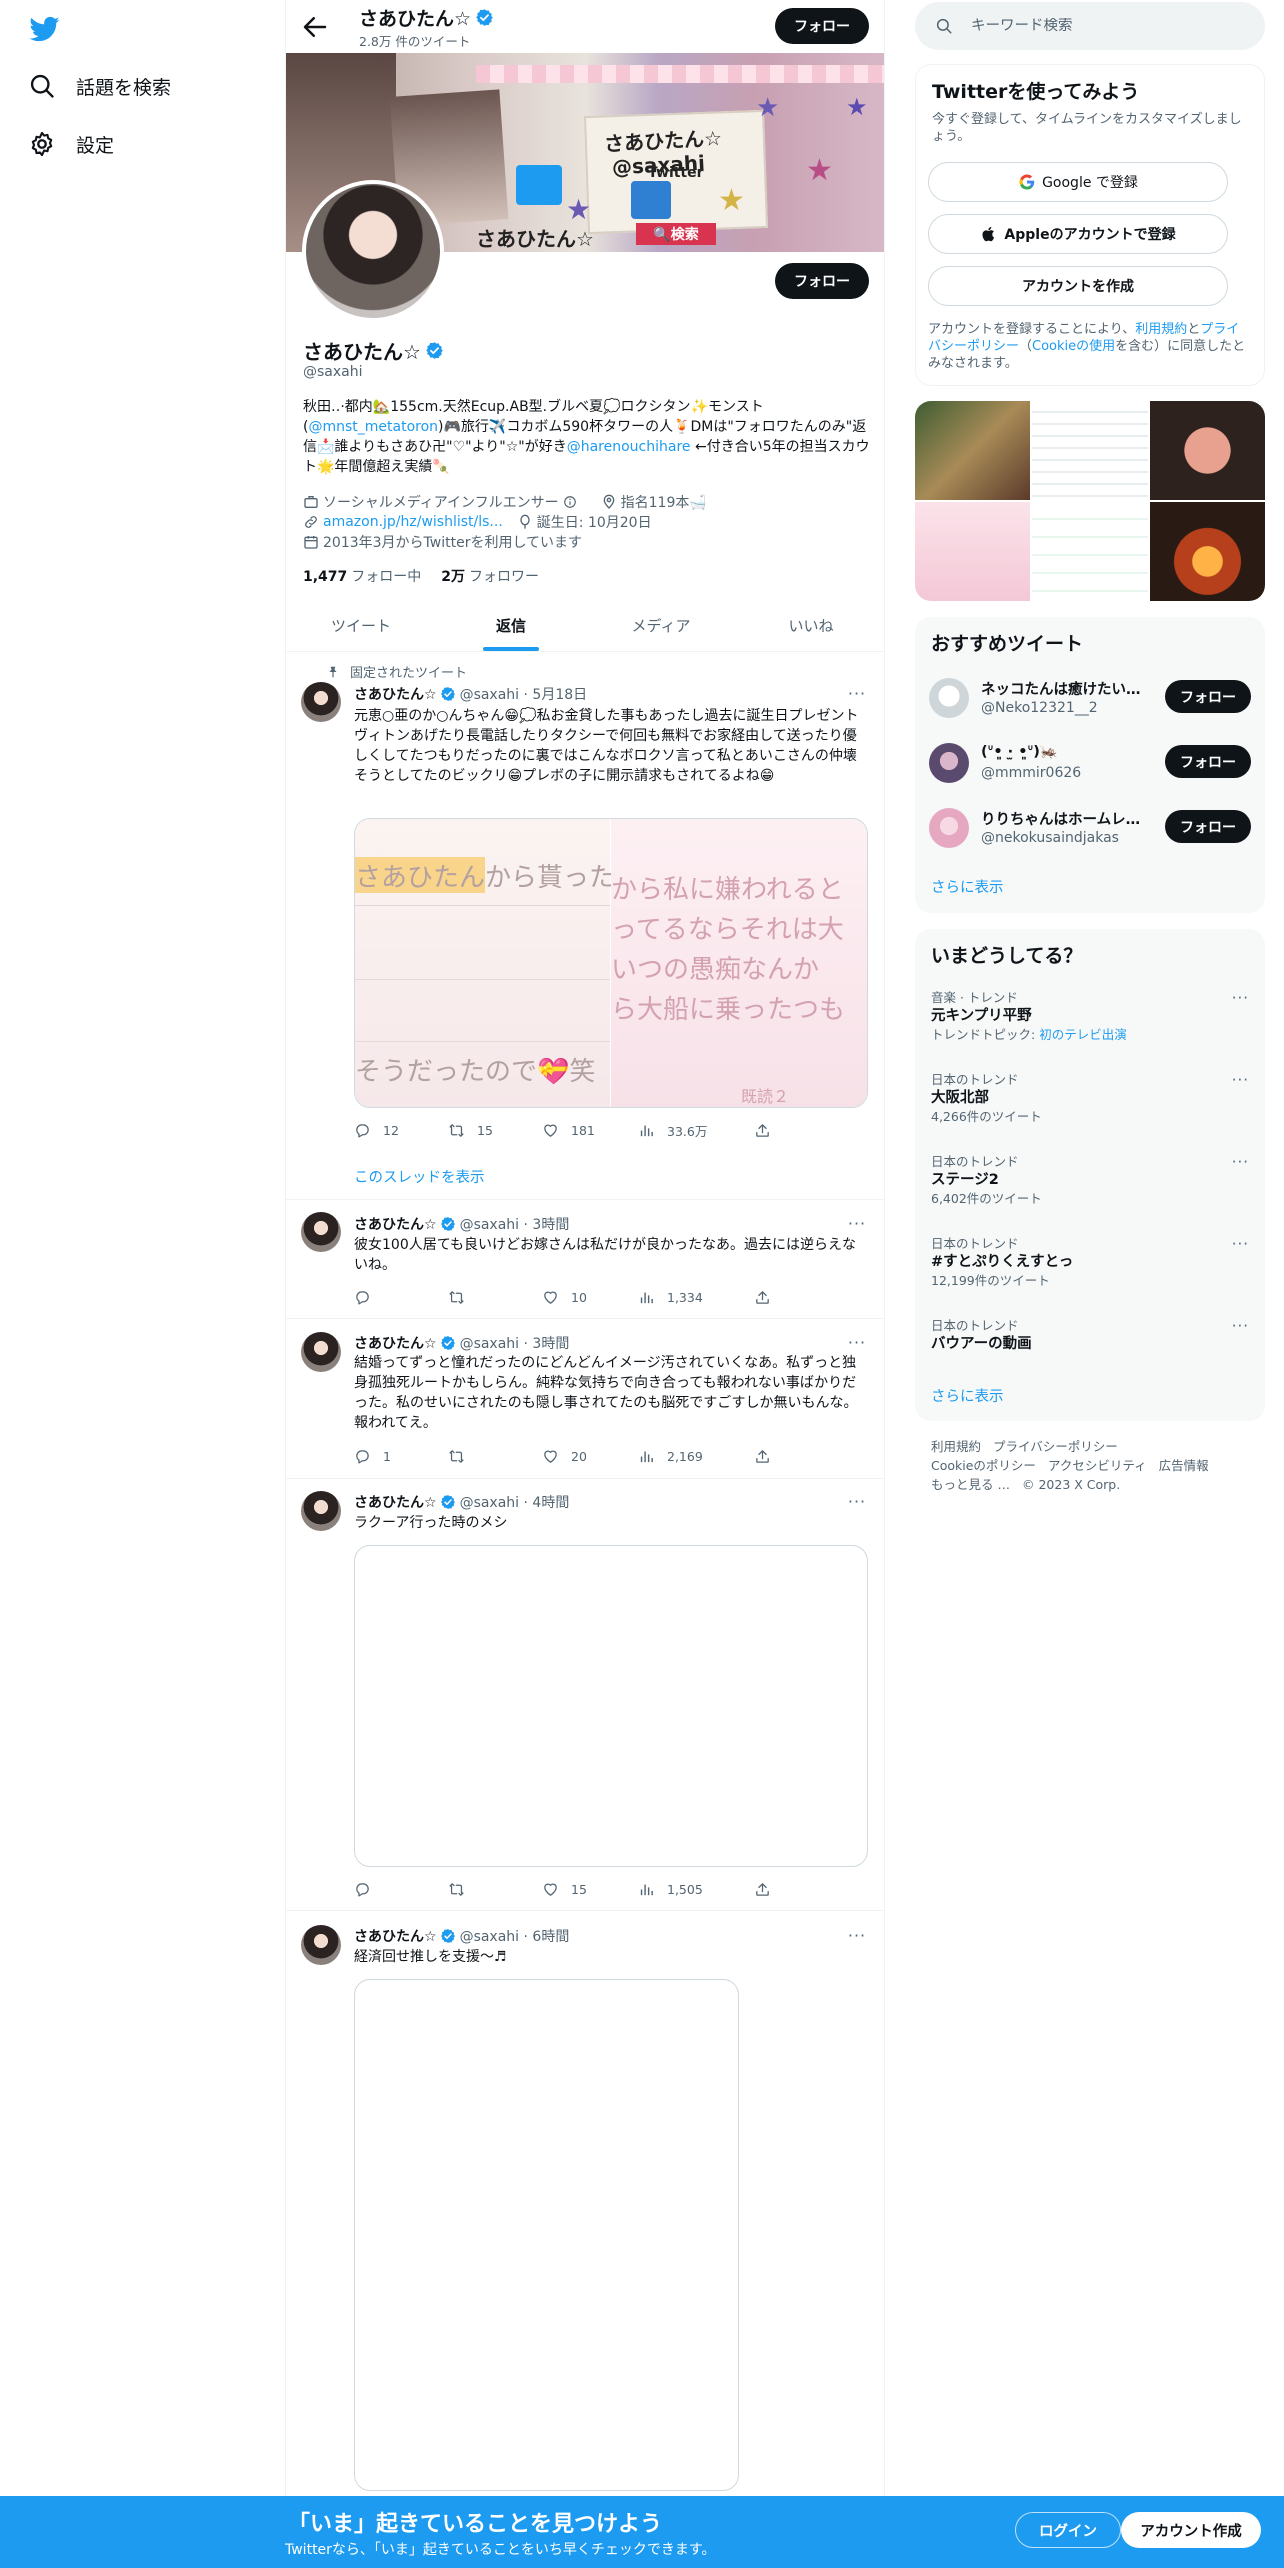  Describe the element at coordinates (1066, 688) in the screenshot. I see `suggestion-name: ネッコたんは癒けたいネッコたん` at that location.